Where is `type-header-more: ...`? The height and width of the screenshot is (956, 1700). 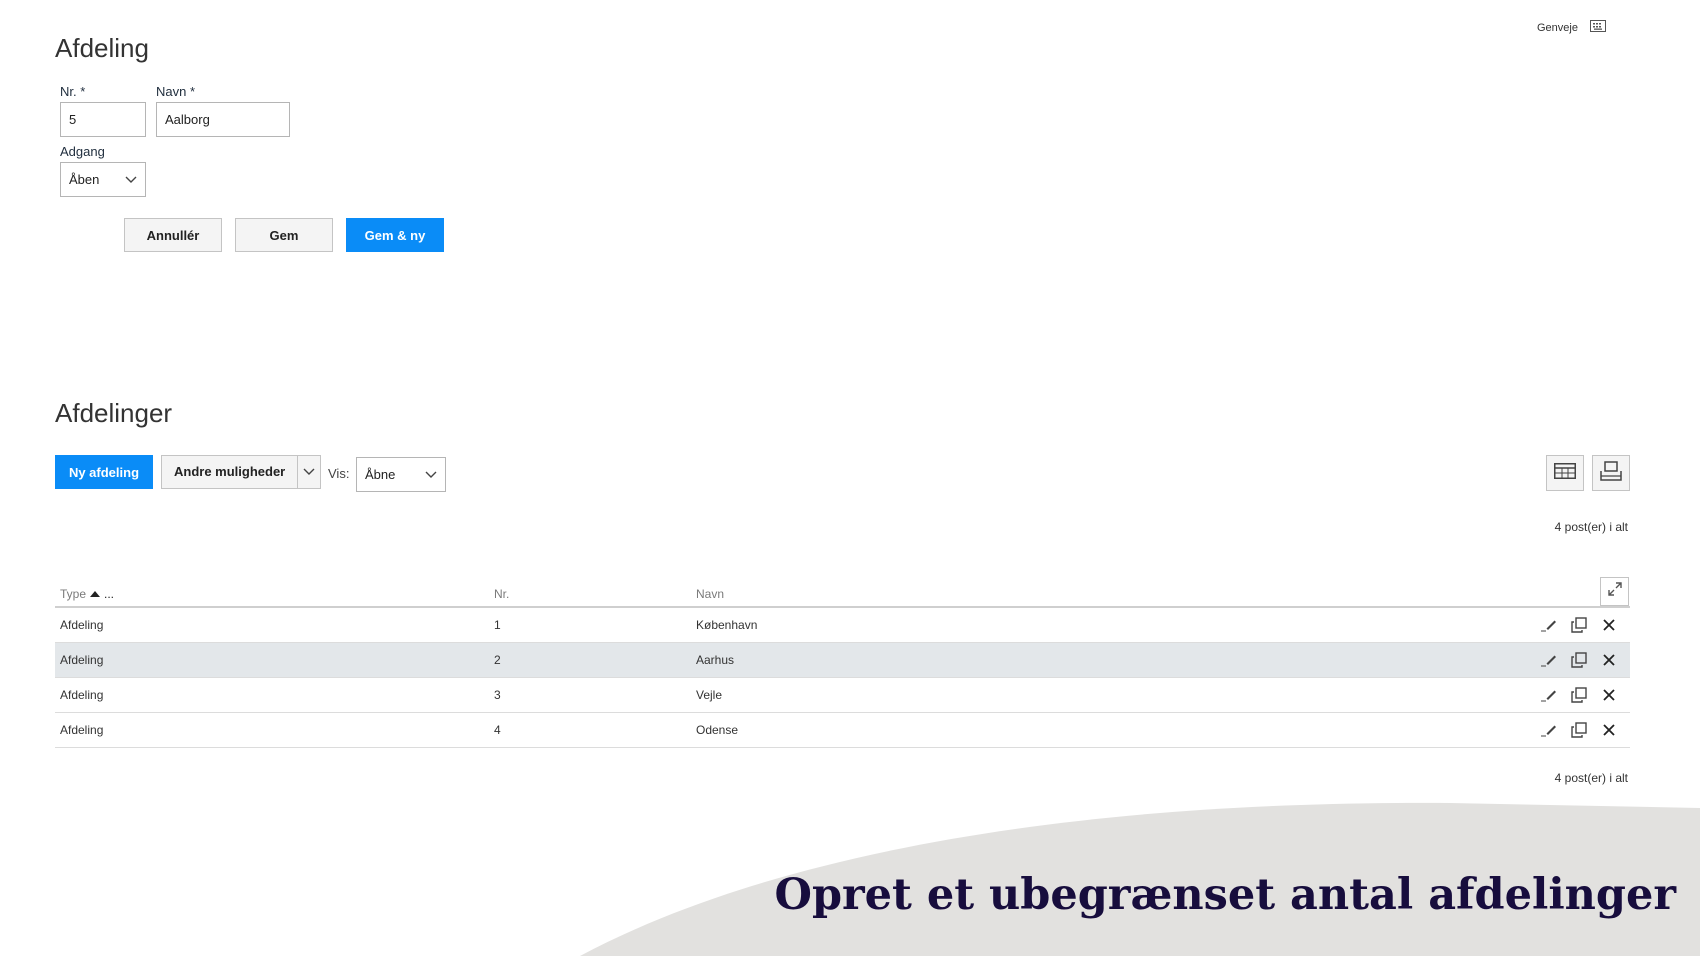 type-header-more: ... is located at coordinates (109, 594).